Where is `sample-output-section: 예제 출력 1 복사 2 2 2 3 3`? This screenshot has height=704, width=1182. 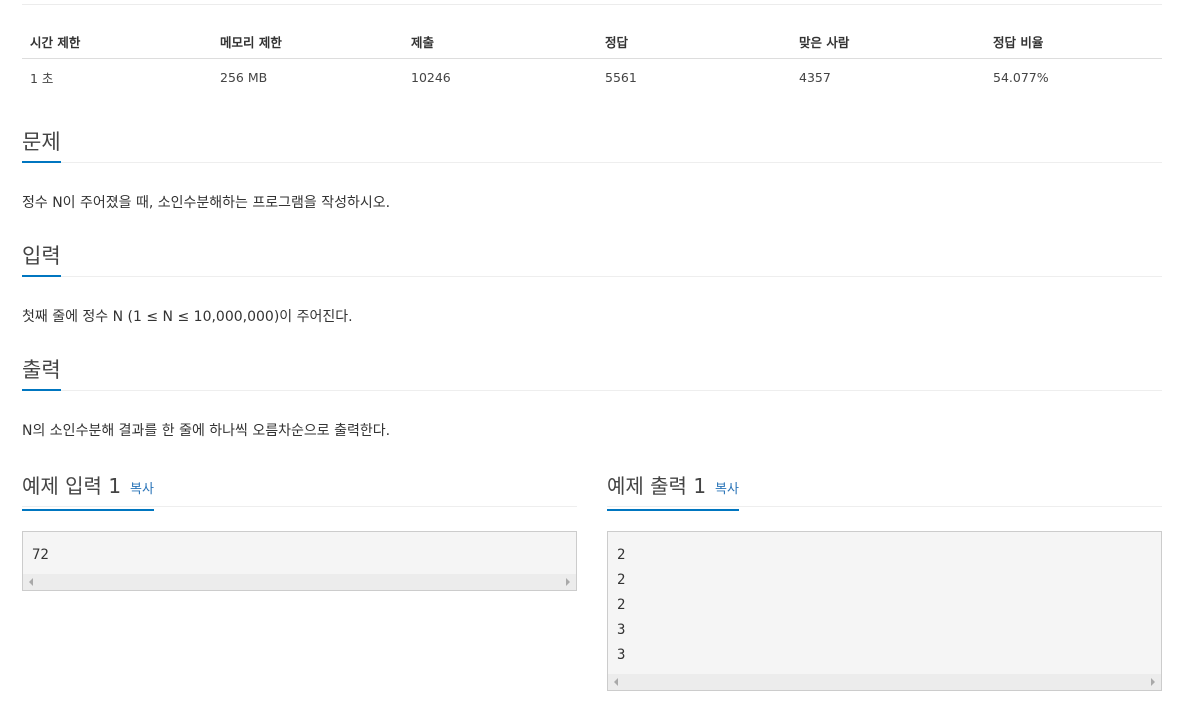
sample-output-section: 예제 출력 1 복사 2 2 2 3 3 is located at coordinates (884, 580).